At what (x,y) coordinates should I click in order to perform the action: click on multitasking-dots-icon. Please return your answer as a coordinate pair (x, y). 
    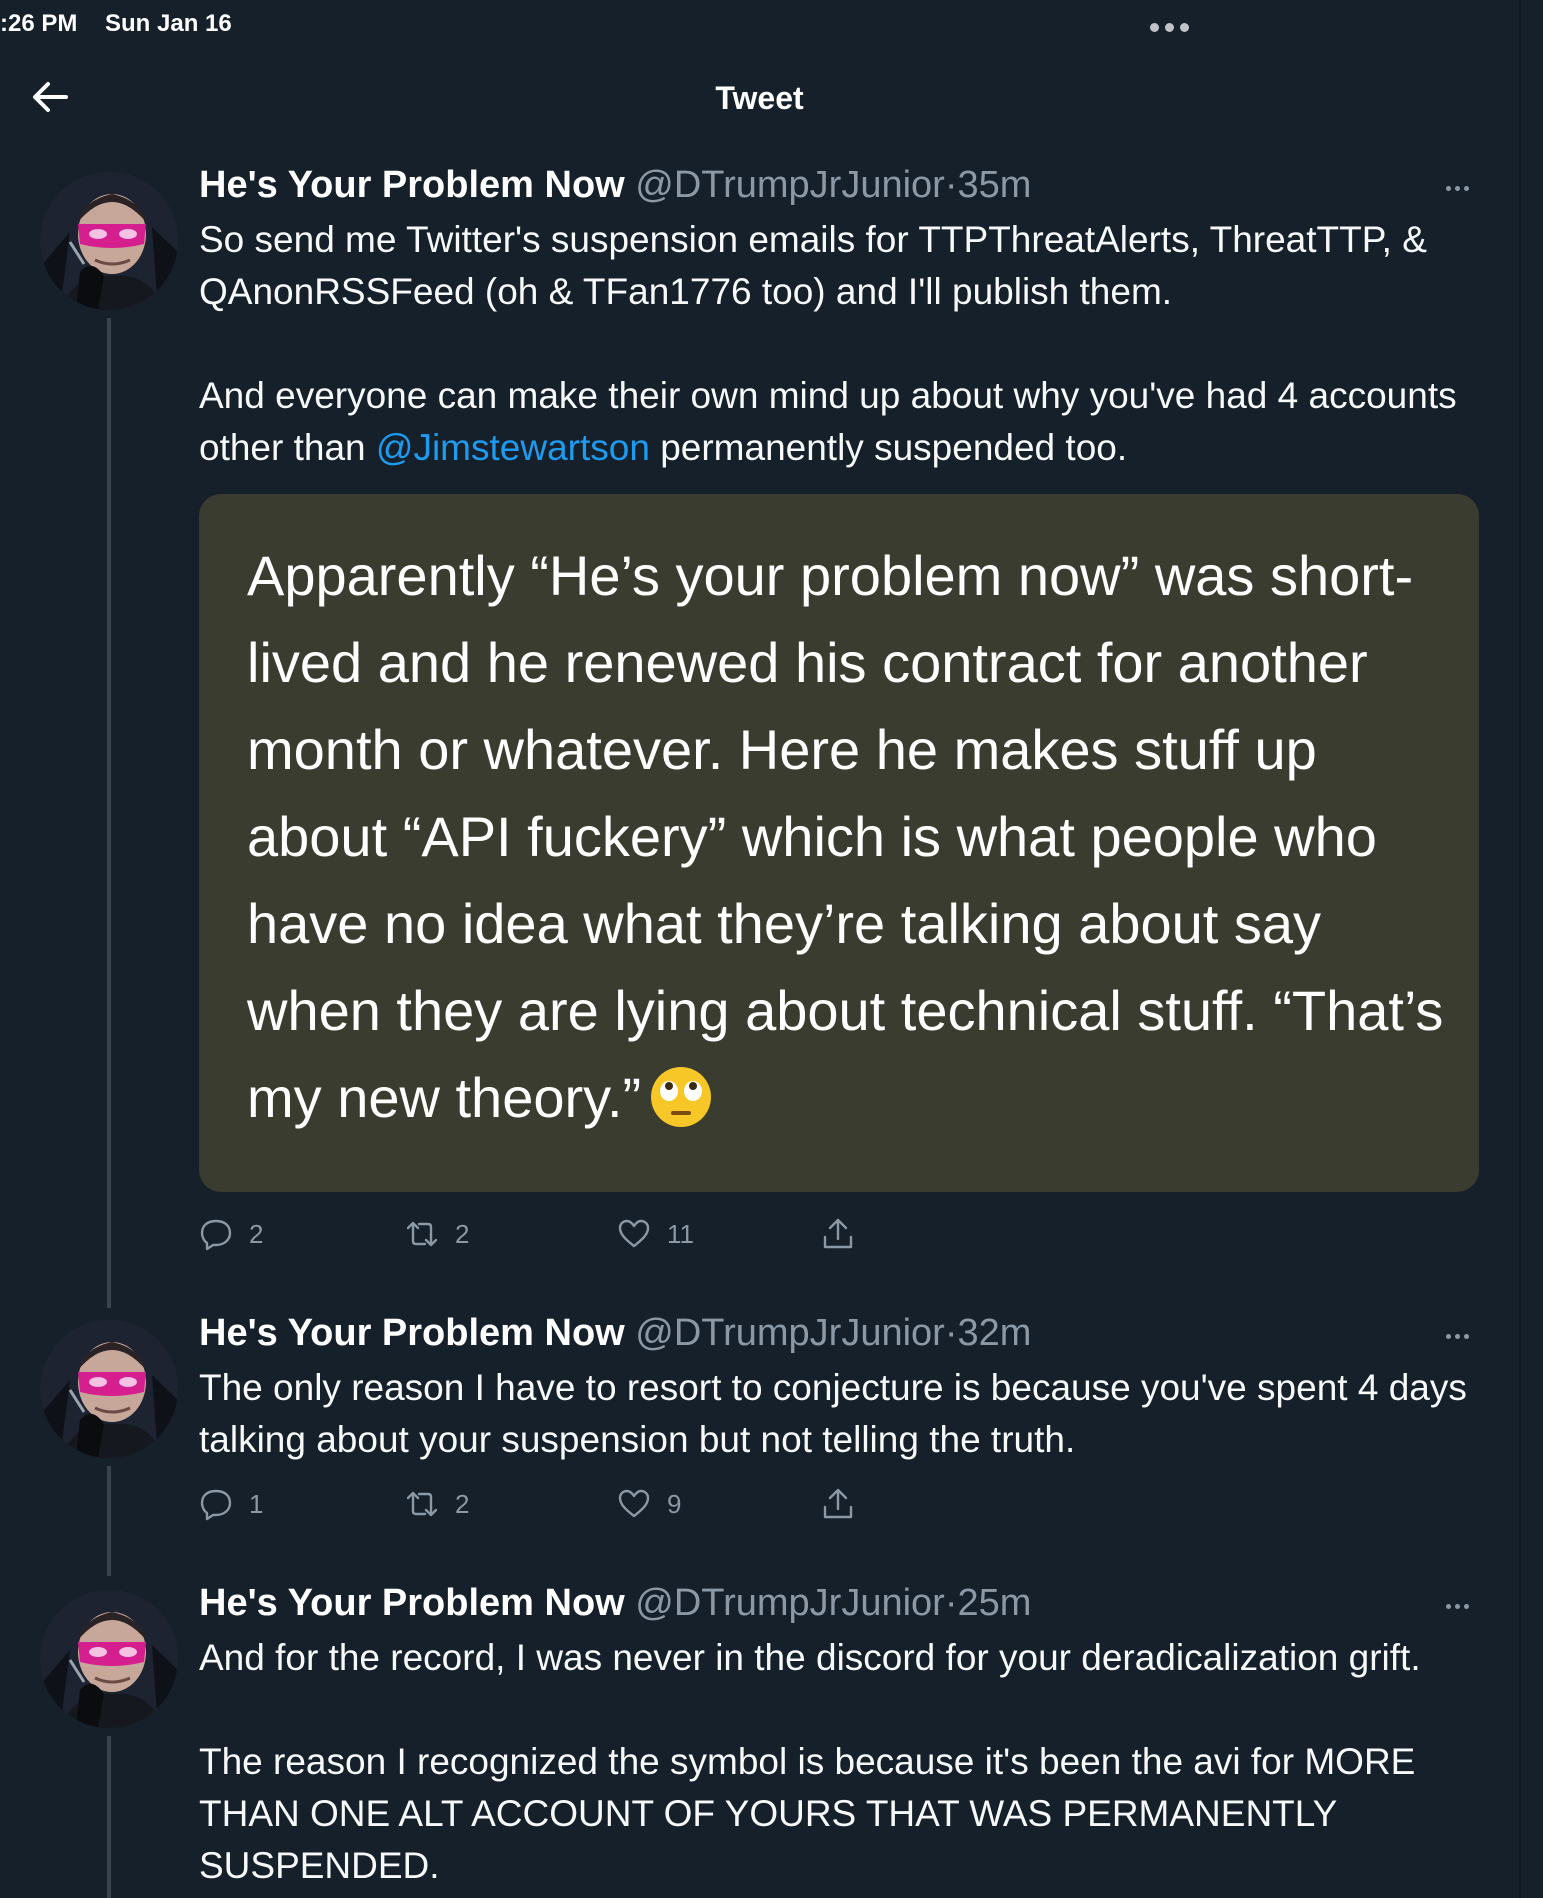
    Looking at the image, I should click on (1172, 28).